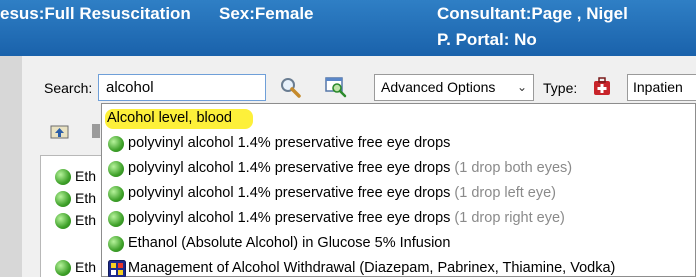 Image resolution: width=696 pixels, height=277 pixels. I want to click on suggestion-item: Alcohol level, blood, so click(399, 118).